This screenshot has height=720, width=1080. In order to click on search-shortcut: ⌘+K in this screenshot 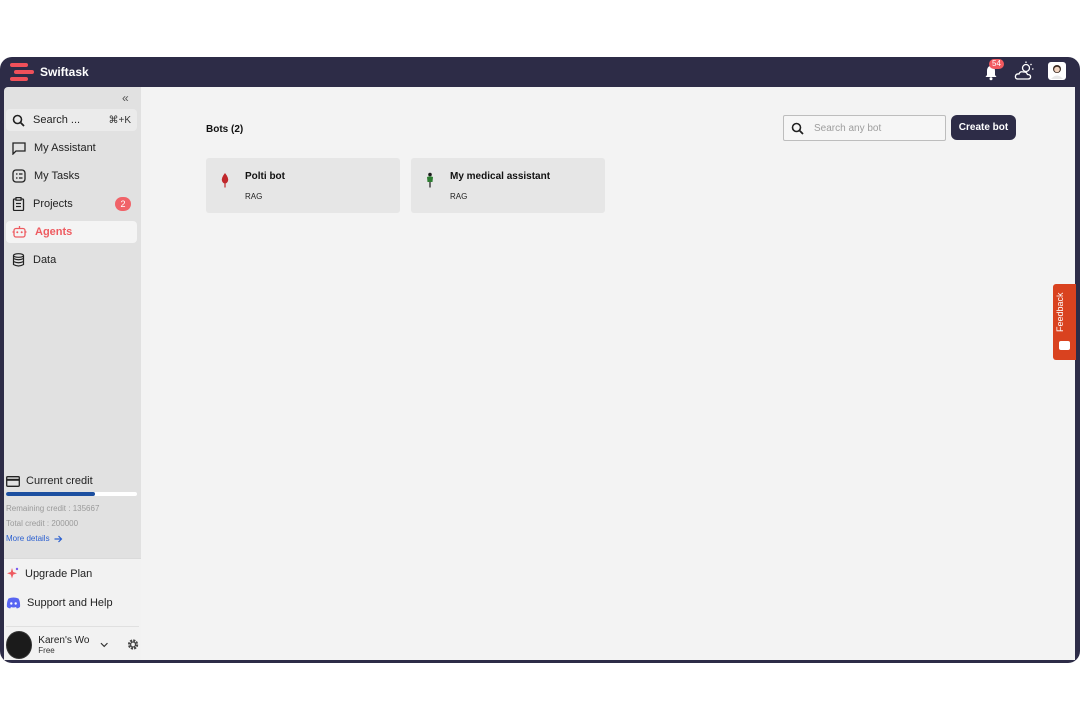, I will do `click(119, 120)`.